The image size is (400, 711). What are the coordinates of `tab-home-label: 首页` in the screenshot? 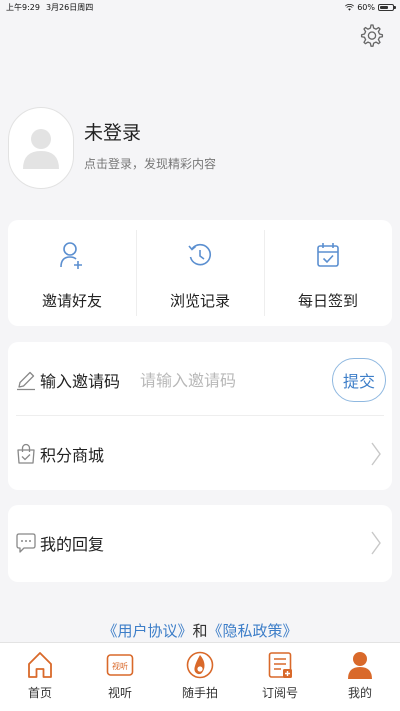 It's located at (39, 693).